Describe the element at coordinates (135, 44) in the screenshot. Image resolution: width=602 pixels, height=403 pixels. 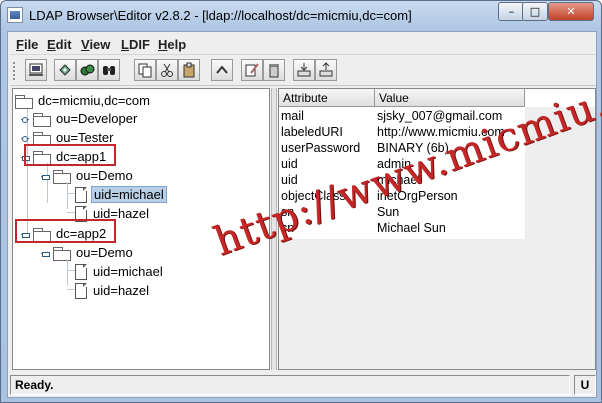
I see `menu-ldif: LDIF` at that location.